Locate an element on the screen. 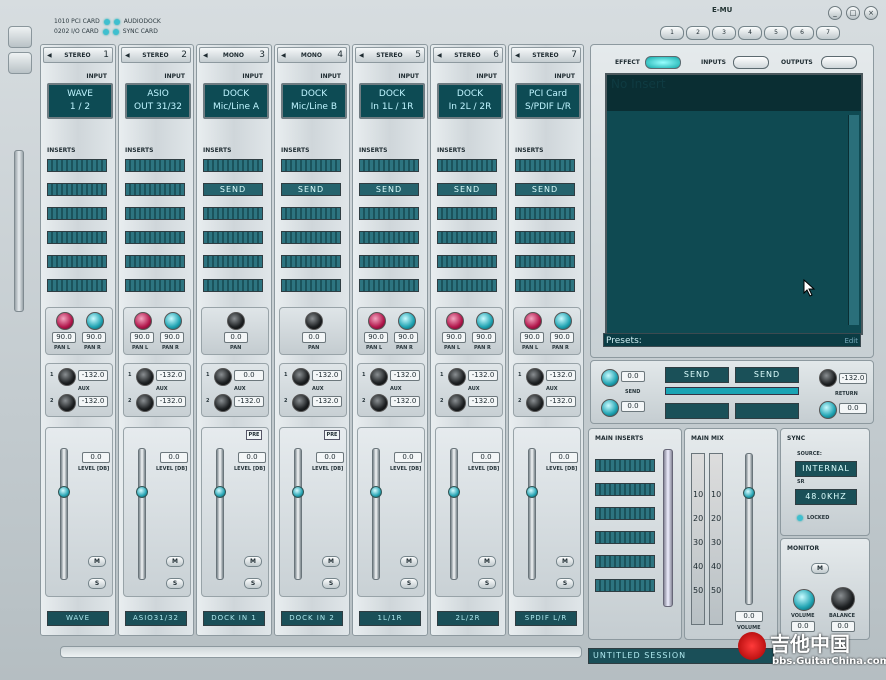 The image size is (886, 680). send-2-value: 0.0 is located at coordinates (633, 406).